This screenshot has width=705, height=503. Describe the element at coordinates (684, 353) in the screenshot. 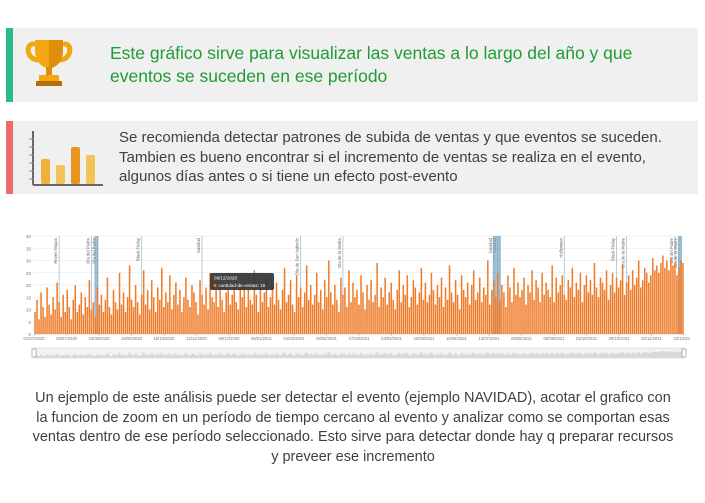

I see `zoom-slider-handle-right` at that location.